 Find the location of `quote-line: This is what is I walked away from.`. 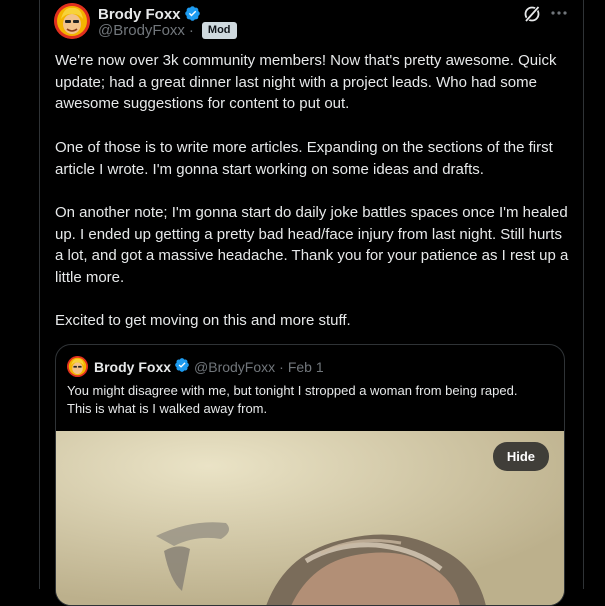

quote-line: This is what is I walked away from. is located at coordinates (167, 408).